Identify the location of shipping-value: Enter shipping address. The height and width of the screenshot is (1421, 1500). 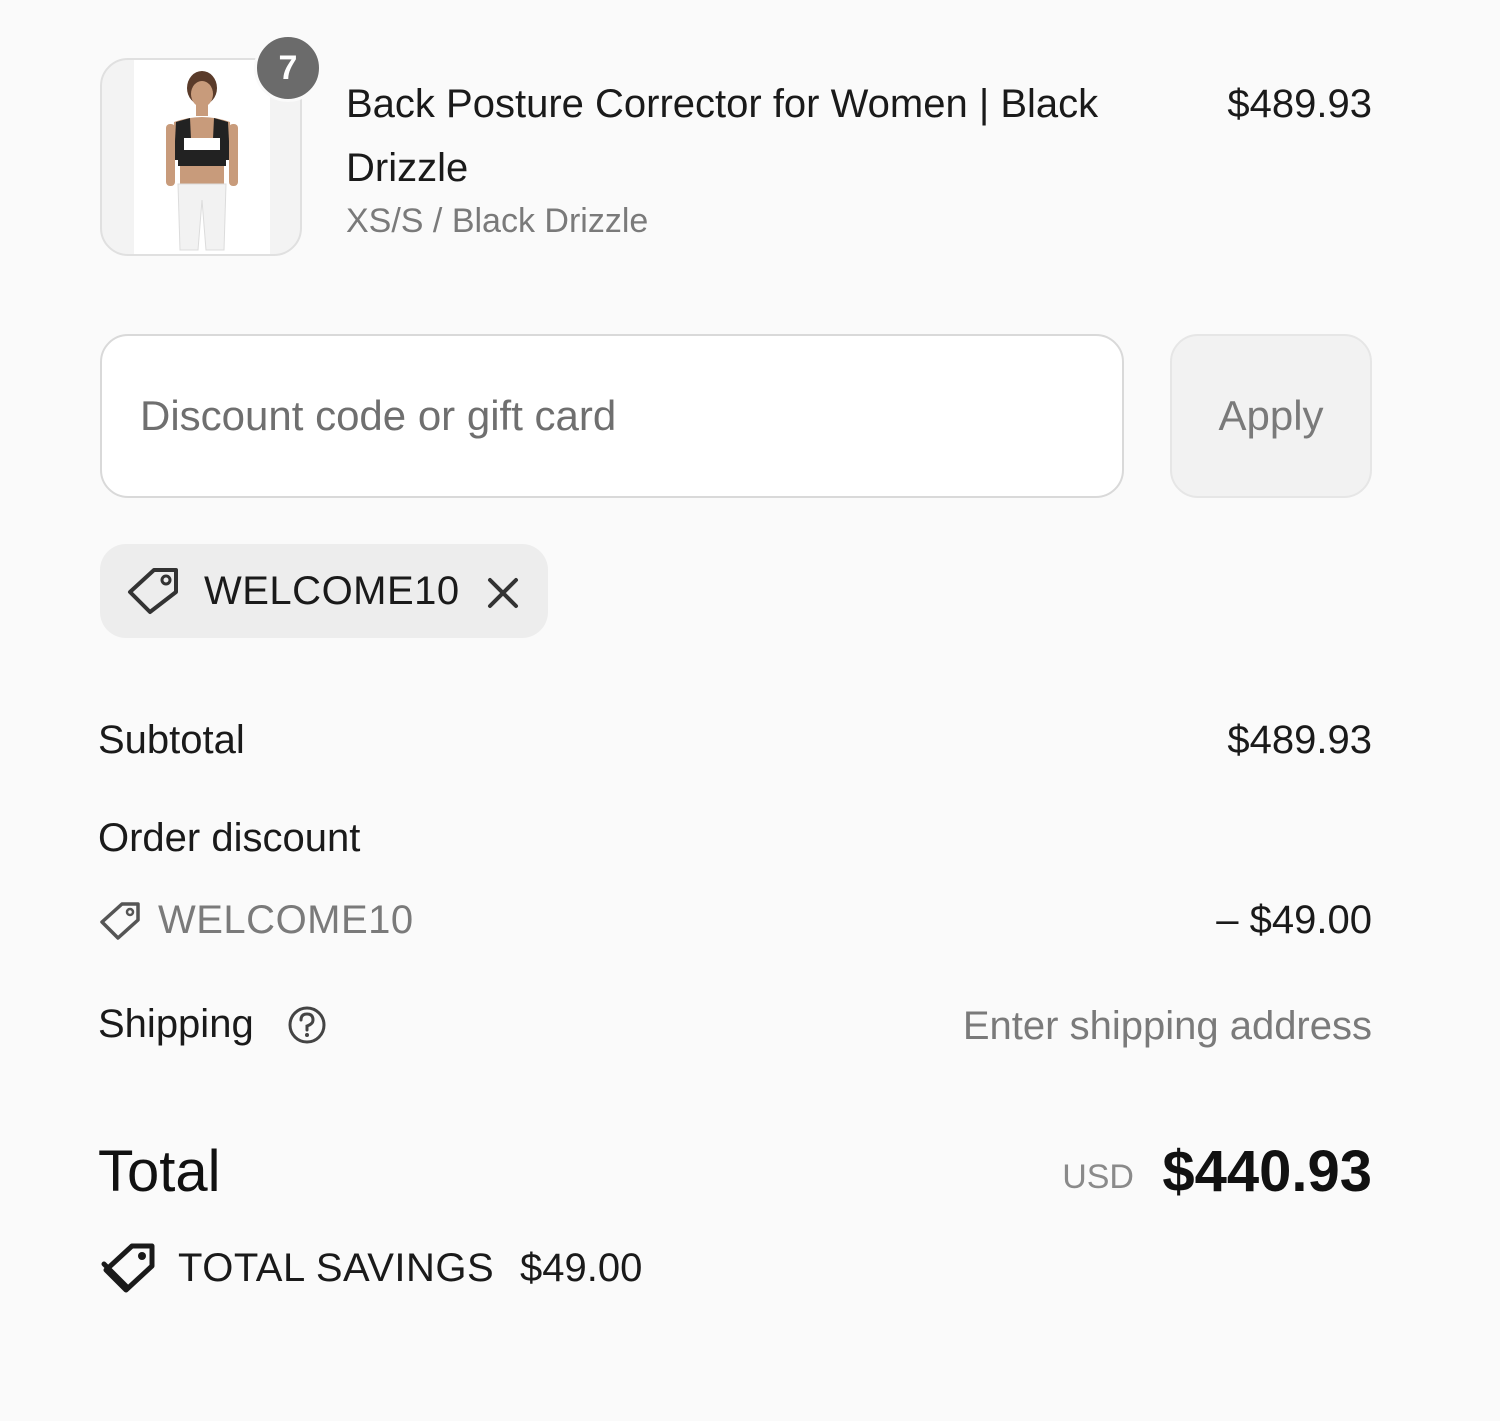
(1167, 1026).